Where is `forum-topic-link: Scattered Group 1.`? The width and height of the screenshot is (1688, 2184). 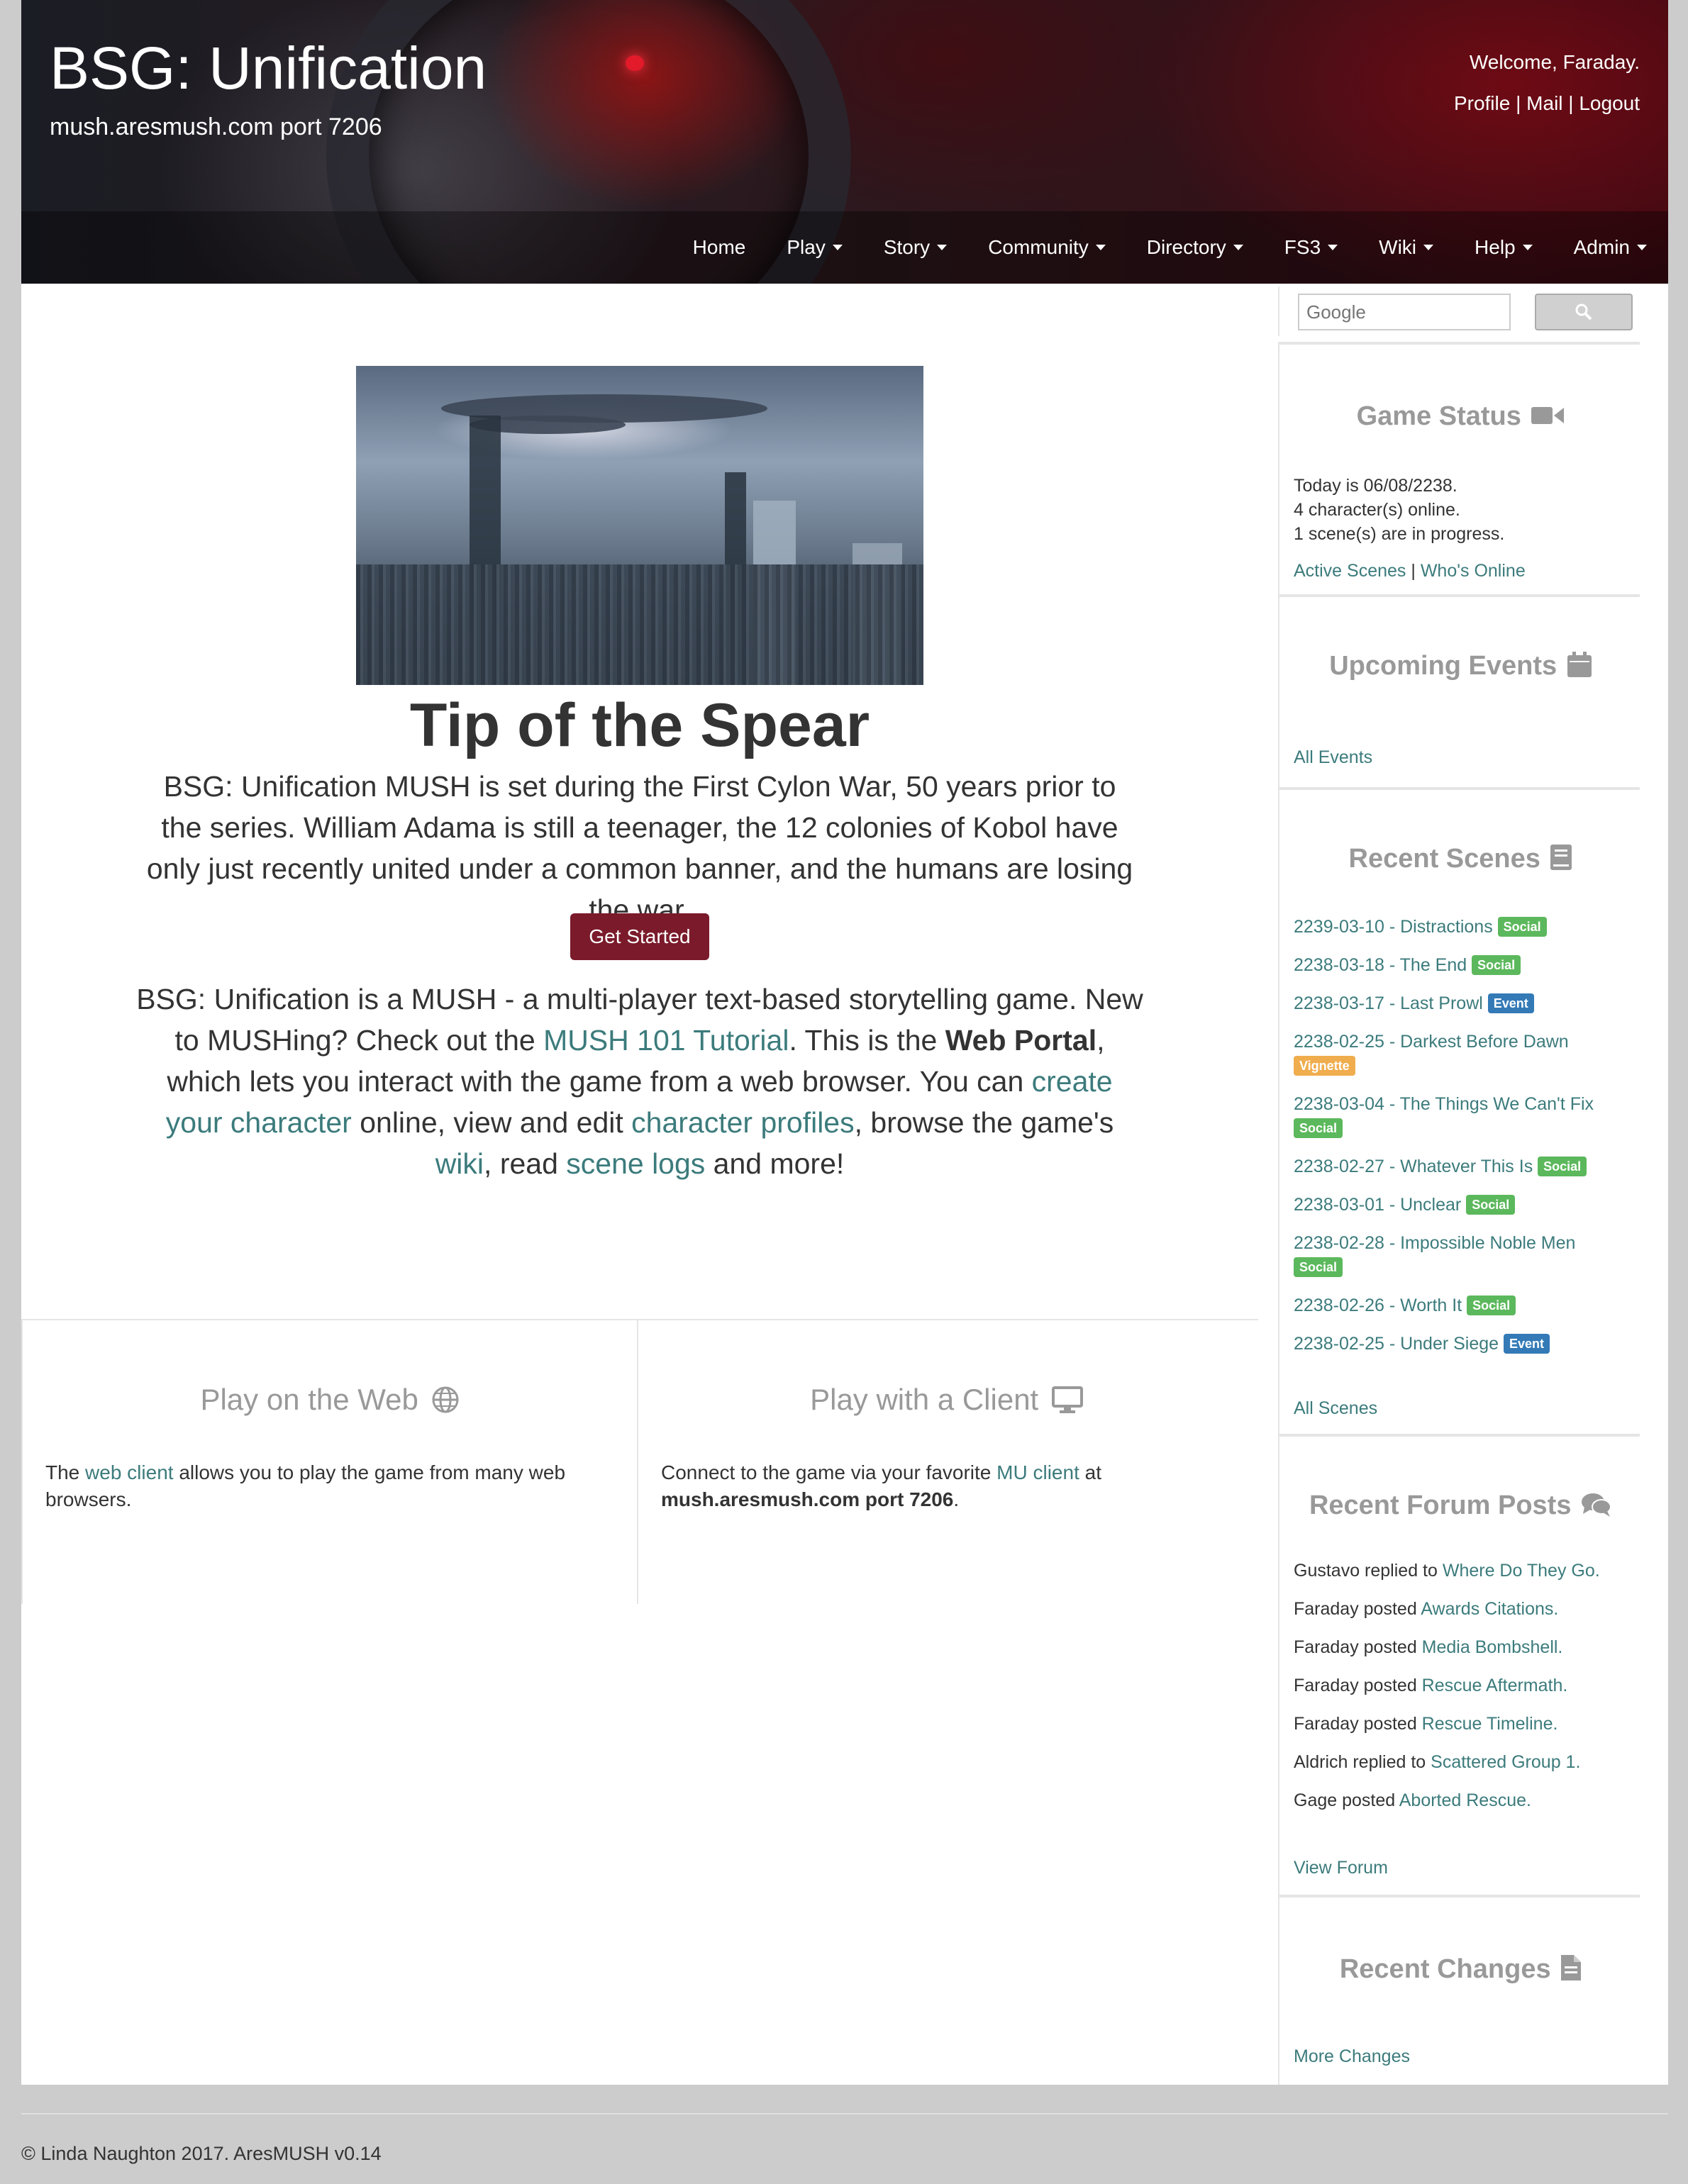 forum-topic-link: Scattered Group 1. is located at coordinates (1506, 1762).